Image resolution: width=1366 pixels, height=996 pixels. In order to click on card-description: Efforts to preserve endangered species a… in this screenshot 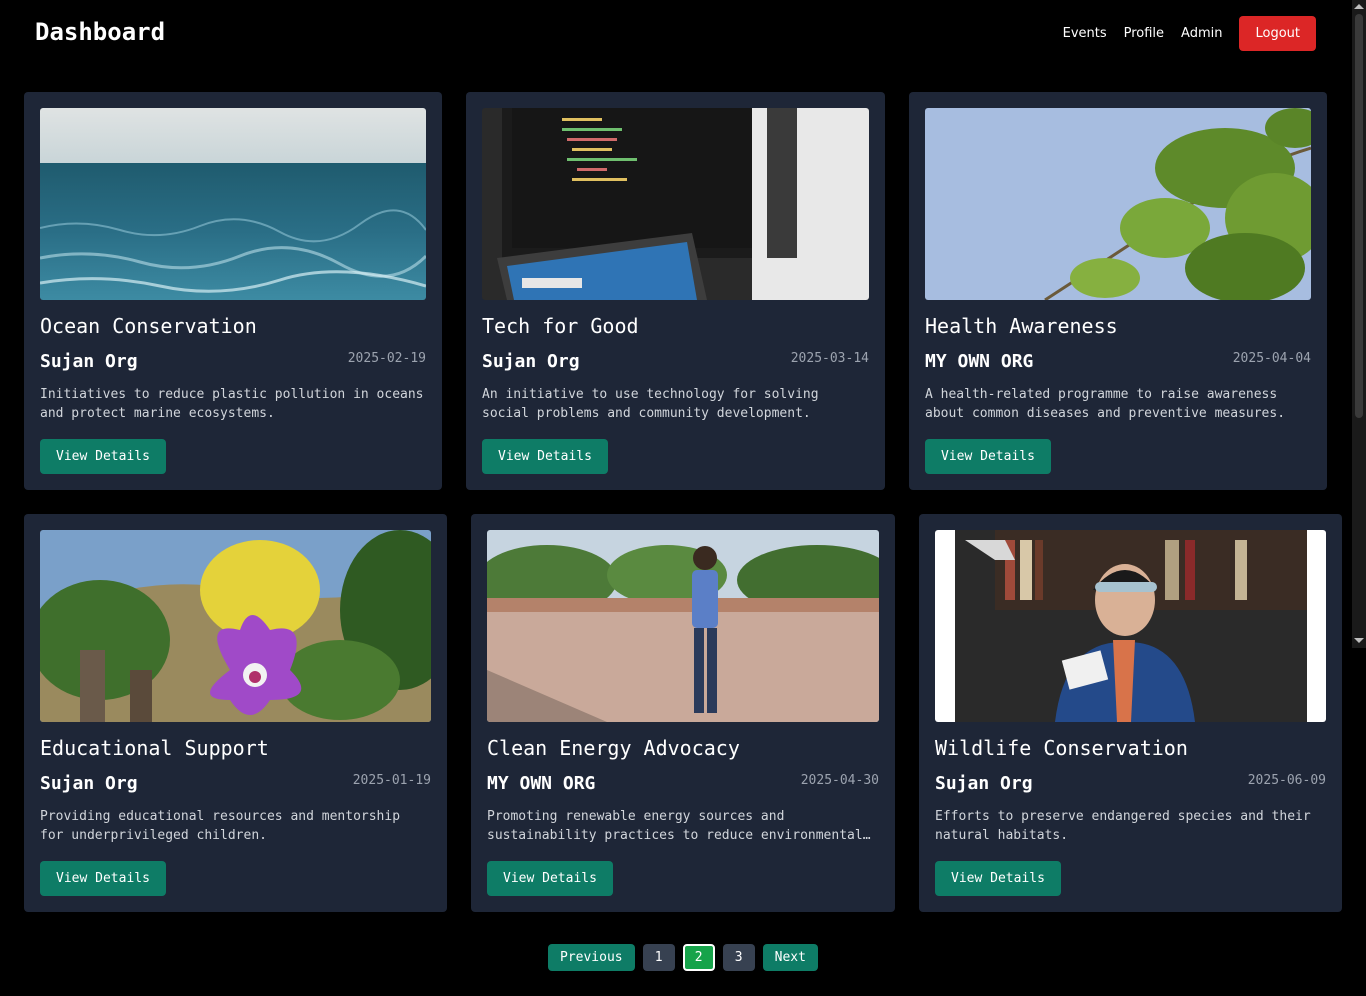, I will do `click(1123, 826)`.